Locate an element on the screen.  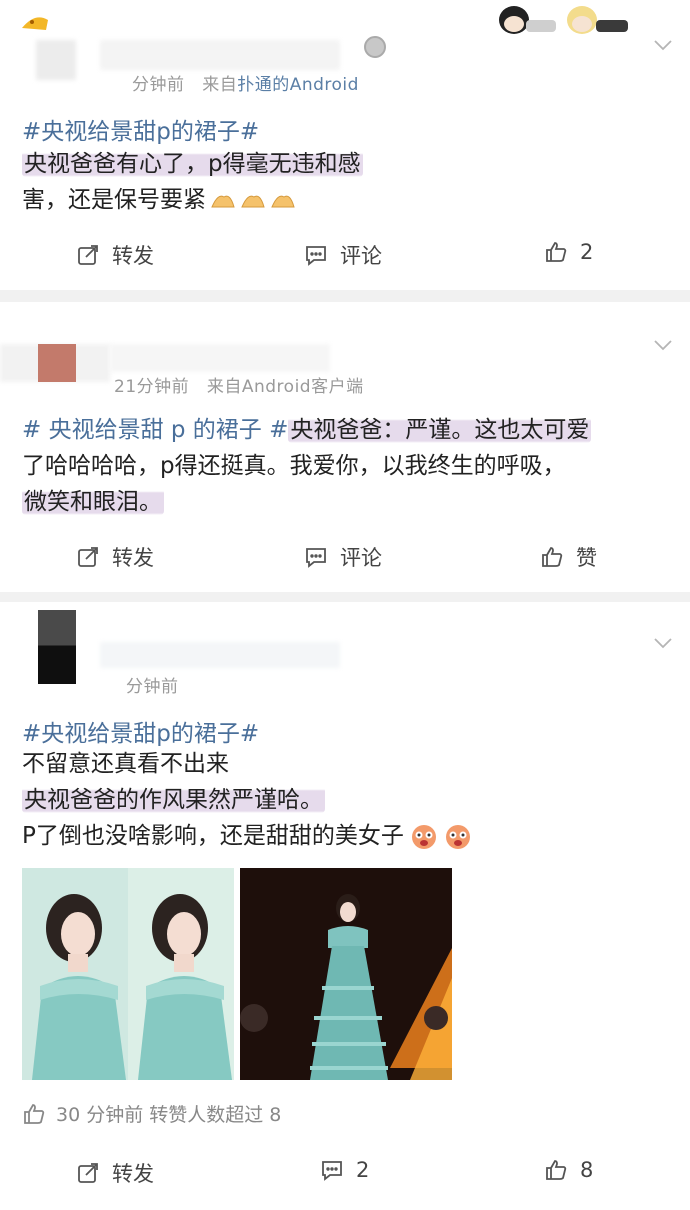
header-decoration-left is located at coordinates (35, 22).